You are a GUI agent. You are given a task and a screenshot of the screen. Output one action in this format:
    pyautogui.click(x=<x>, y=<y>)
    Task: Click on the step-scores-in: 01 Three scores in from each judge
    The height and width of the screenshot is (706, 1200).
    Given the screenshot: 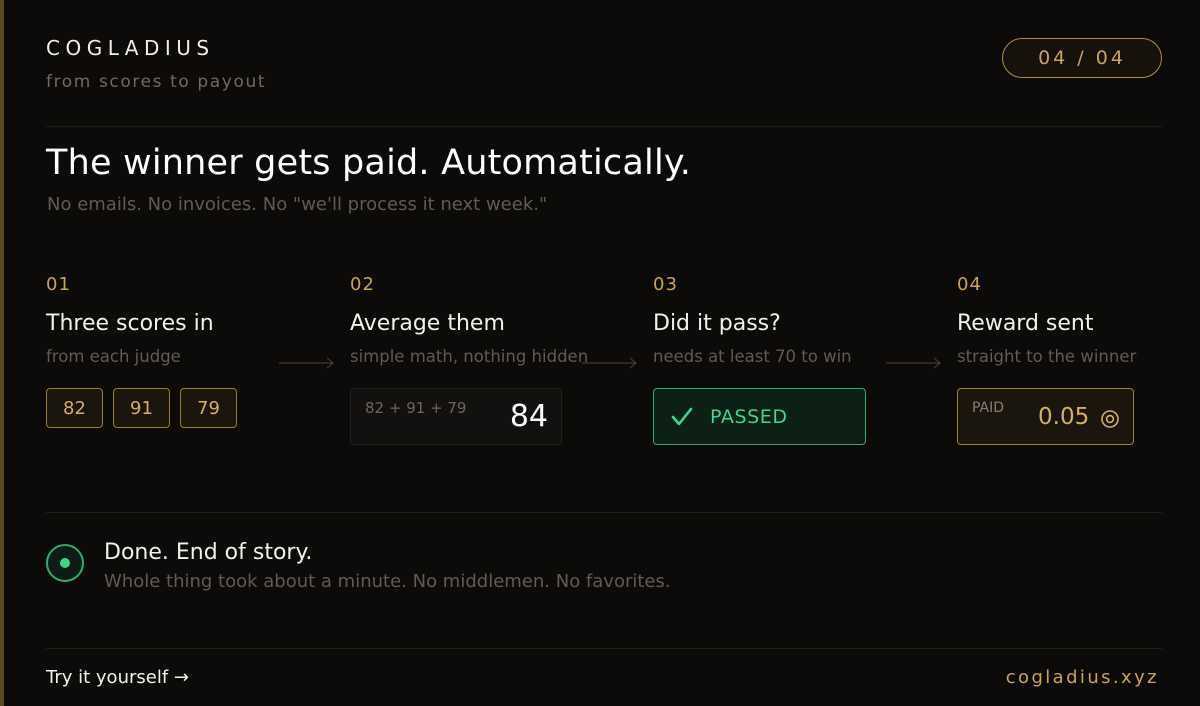 What is the action you would take?
    pyautogui.click(x=130, y=320)
    